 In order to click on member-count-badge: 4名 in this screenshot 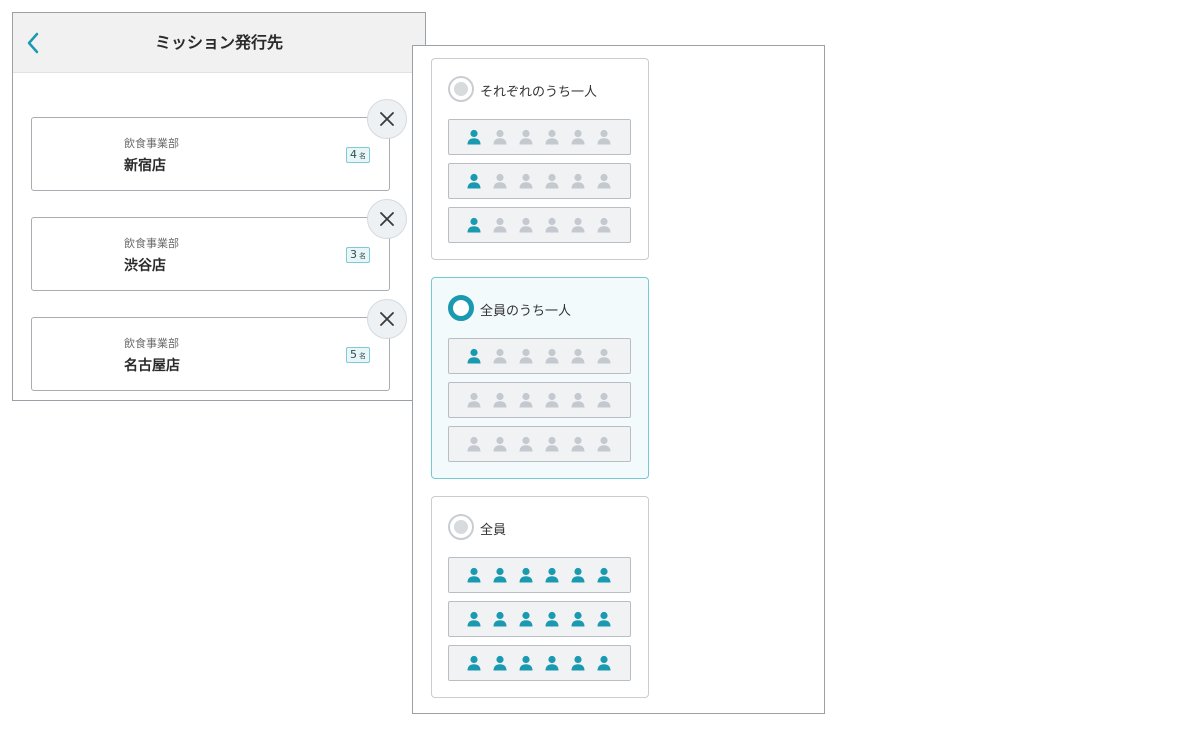, I will do `click(358, 155)`.